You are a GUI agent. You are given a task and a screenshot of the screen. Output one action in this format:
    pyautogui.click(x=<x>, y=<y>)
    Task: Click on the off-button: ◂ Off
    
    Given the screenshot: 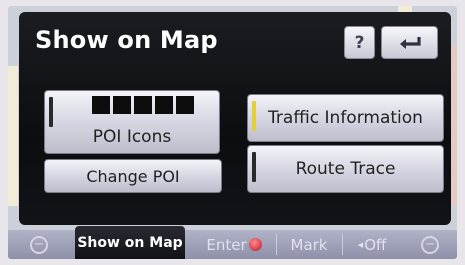 What is the action you would take?
    pyautogui.click(x=372, y=244)
    